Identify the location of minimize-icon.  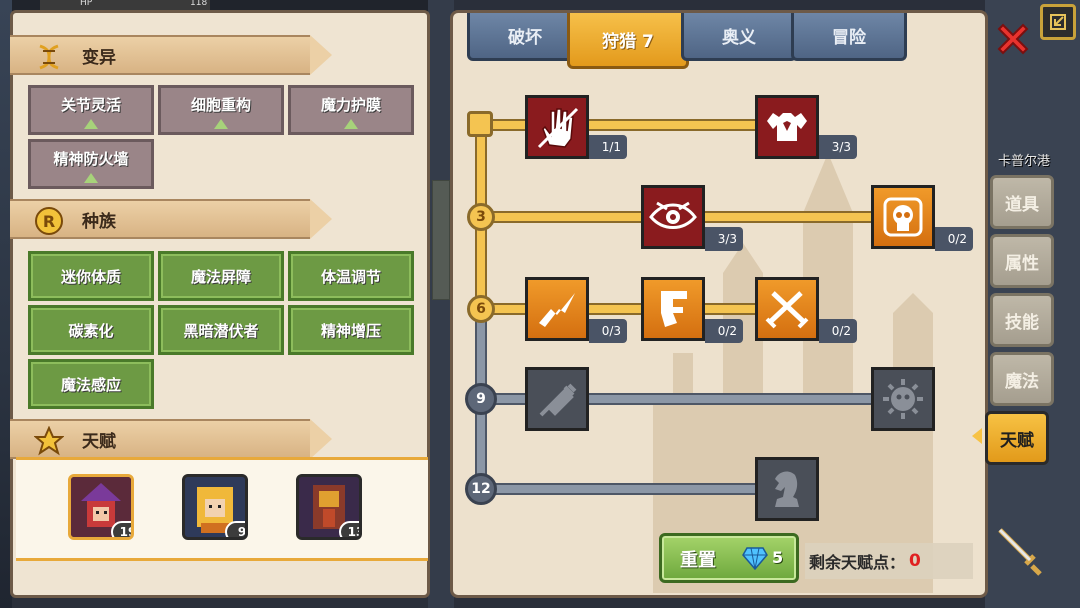
(1058, 22).